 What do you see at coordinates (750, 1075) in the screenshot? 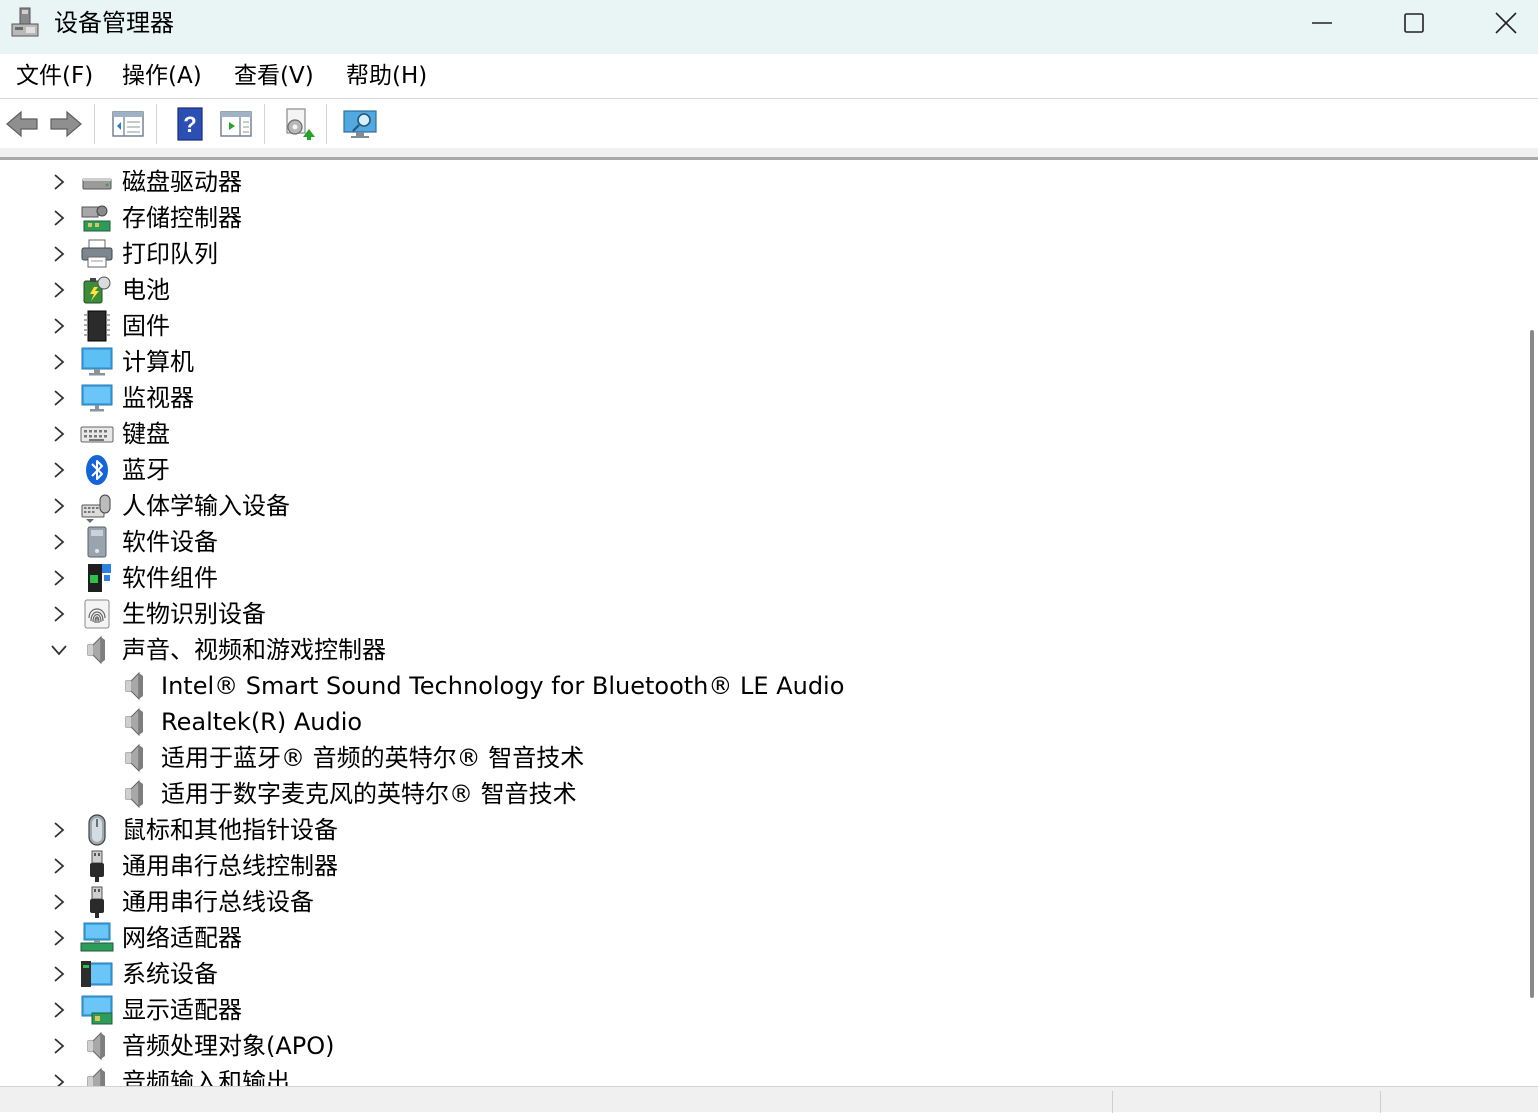
I see `tree-category: 音频输入和输出` at bounding box center [750, 1075].